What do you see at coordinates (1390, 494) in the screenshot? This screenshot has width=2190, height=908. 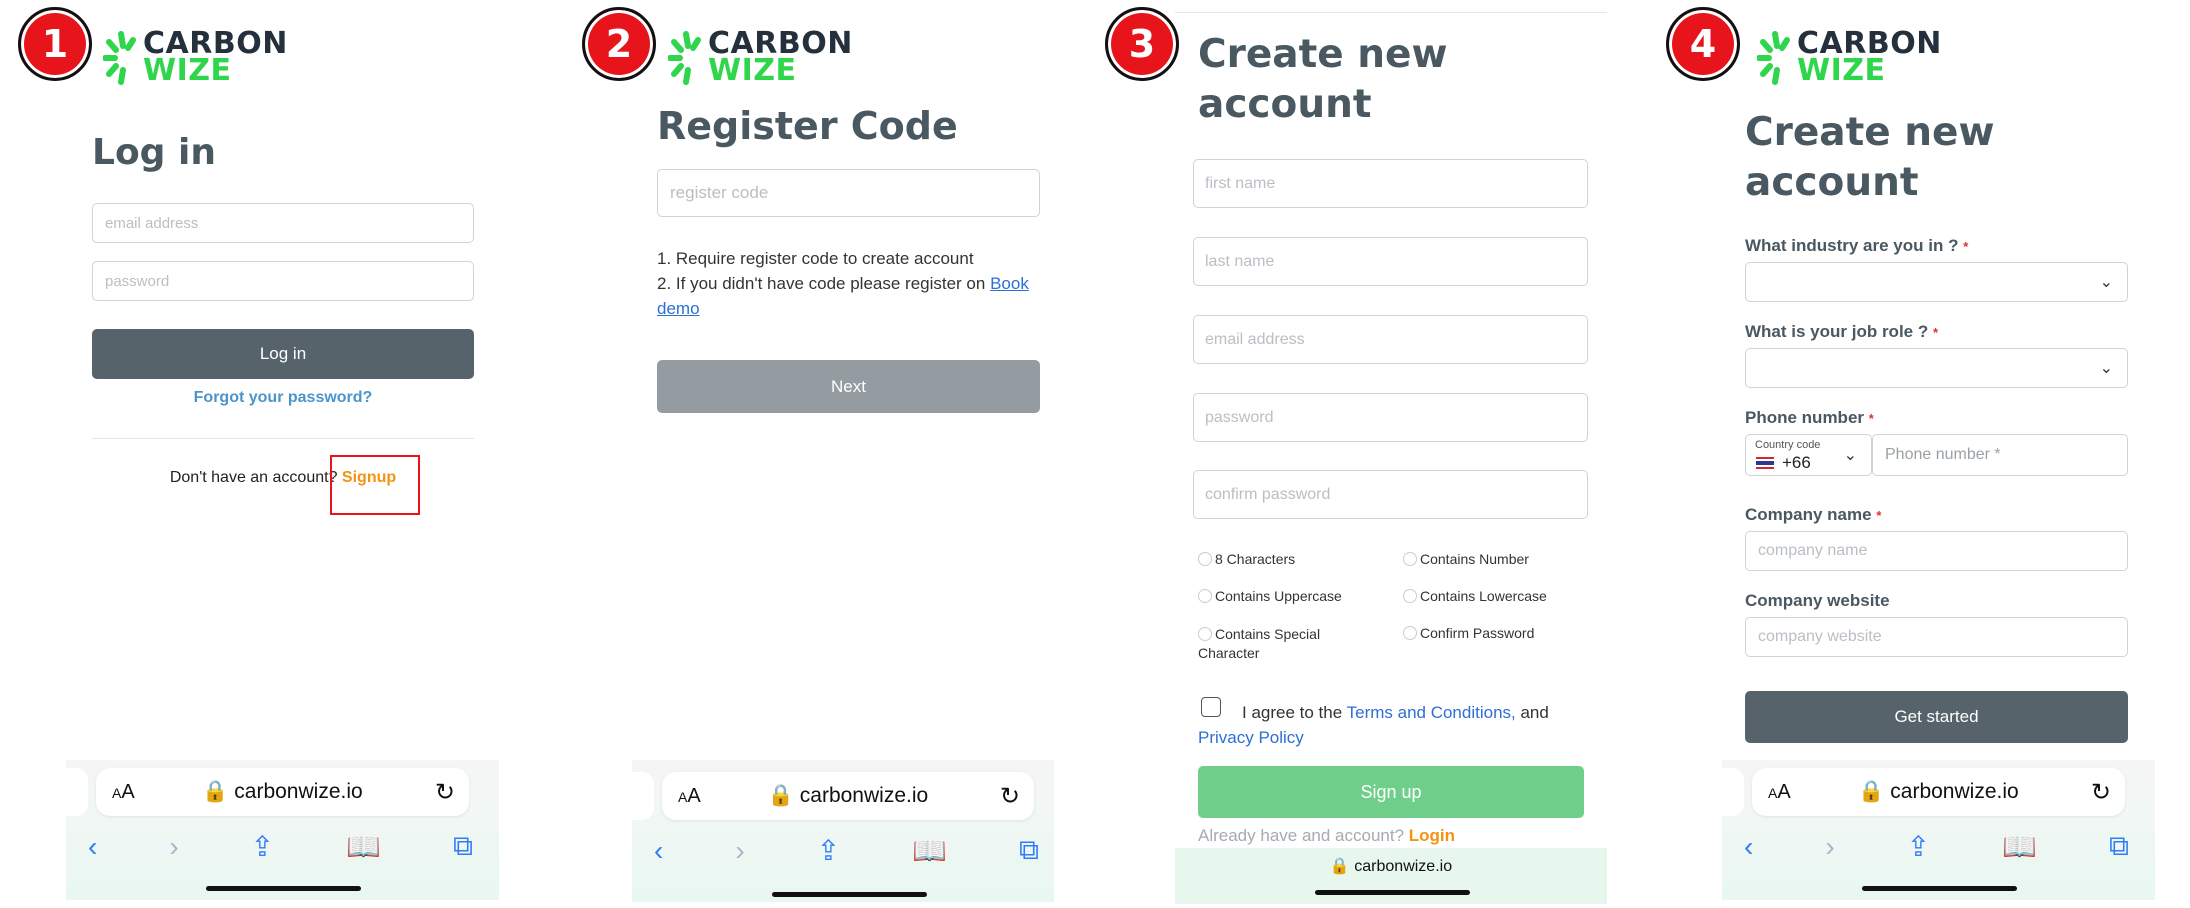 I see `confirm-password-input: confirm password` at bounding box center [1390, 494].